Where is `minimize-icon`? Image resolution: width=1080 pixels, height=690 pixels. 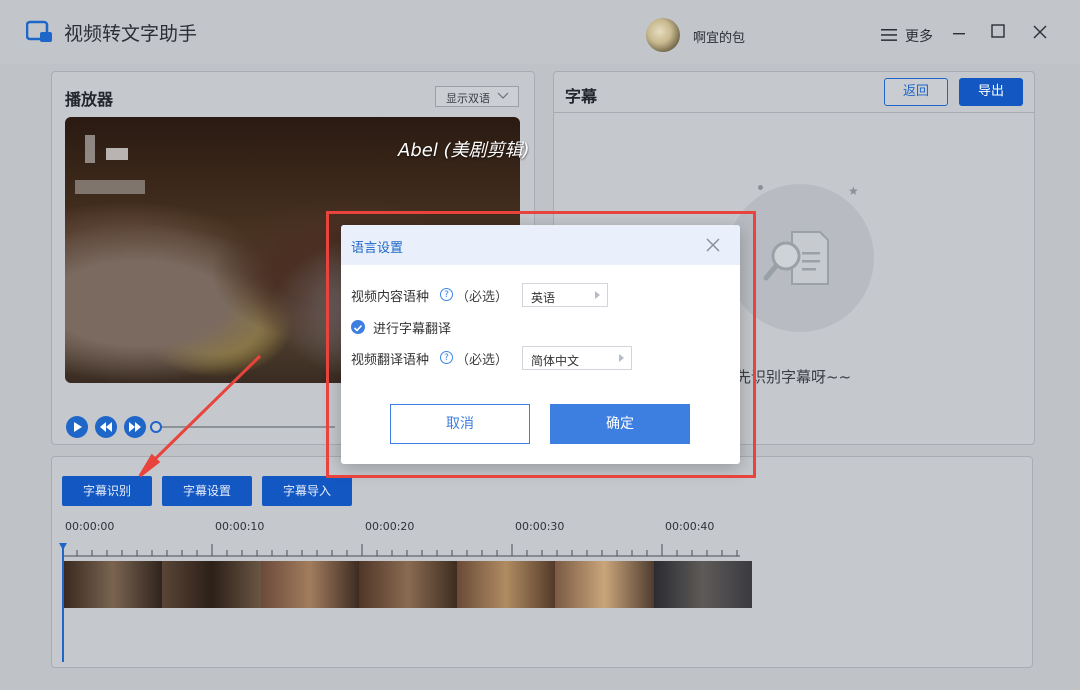 minimize-icon is located at coordinates (959, 33).